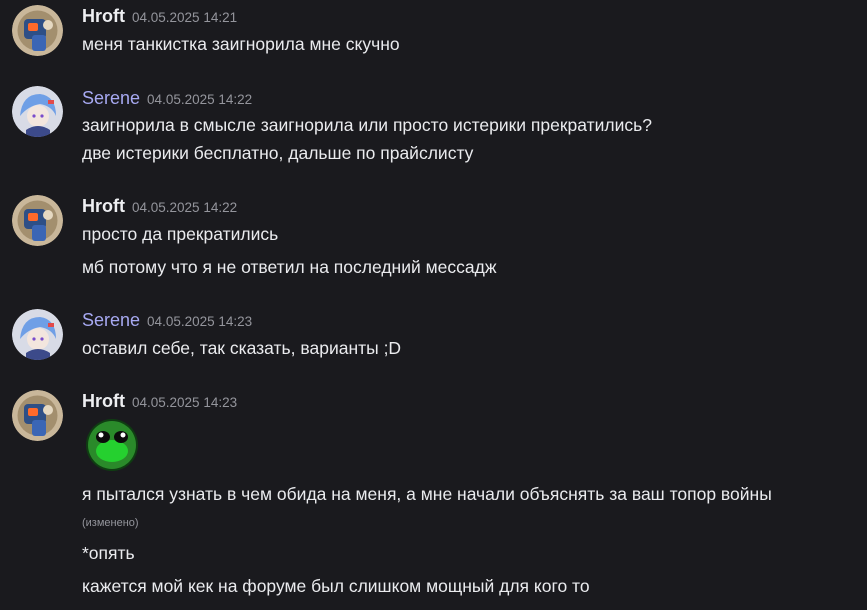  I want to click on message-header: Hroft 04.05.2025 14:21, so click(159, 17).